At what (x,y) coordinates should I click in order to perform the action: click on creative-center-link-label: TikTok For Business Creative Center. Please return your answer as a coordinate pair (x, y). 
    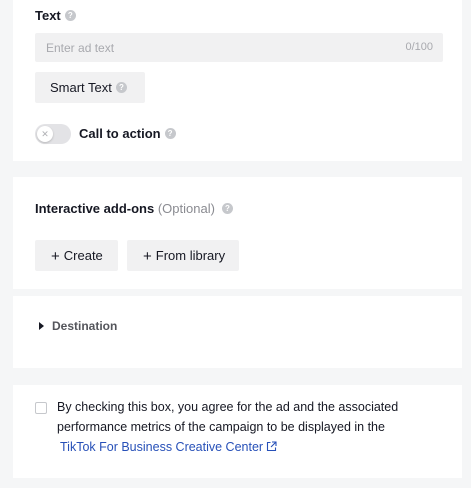
    Looking at the image, I should click on (162, 447).